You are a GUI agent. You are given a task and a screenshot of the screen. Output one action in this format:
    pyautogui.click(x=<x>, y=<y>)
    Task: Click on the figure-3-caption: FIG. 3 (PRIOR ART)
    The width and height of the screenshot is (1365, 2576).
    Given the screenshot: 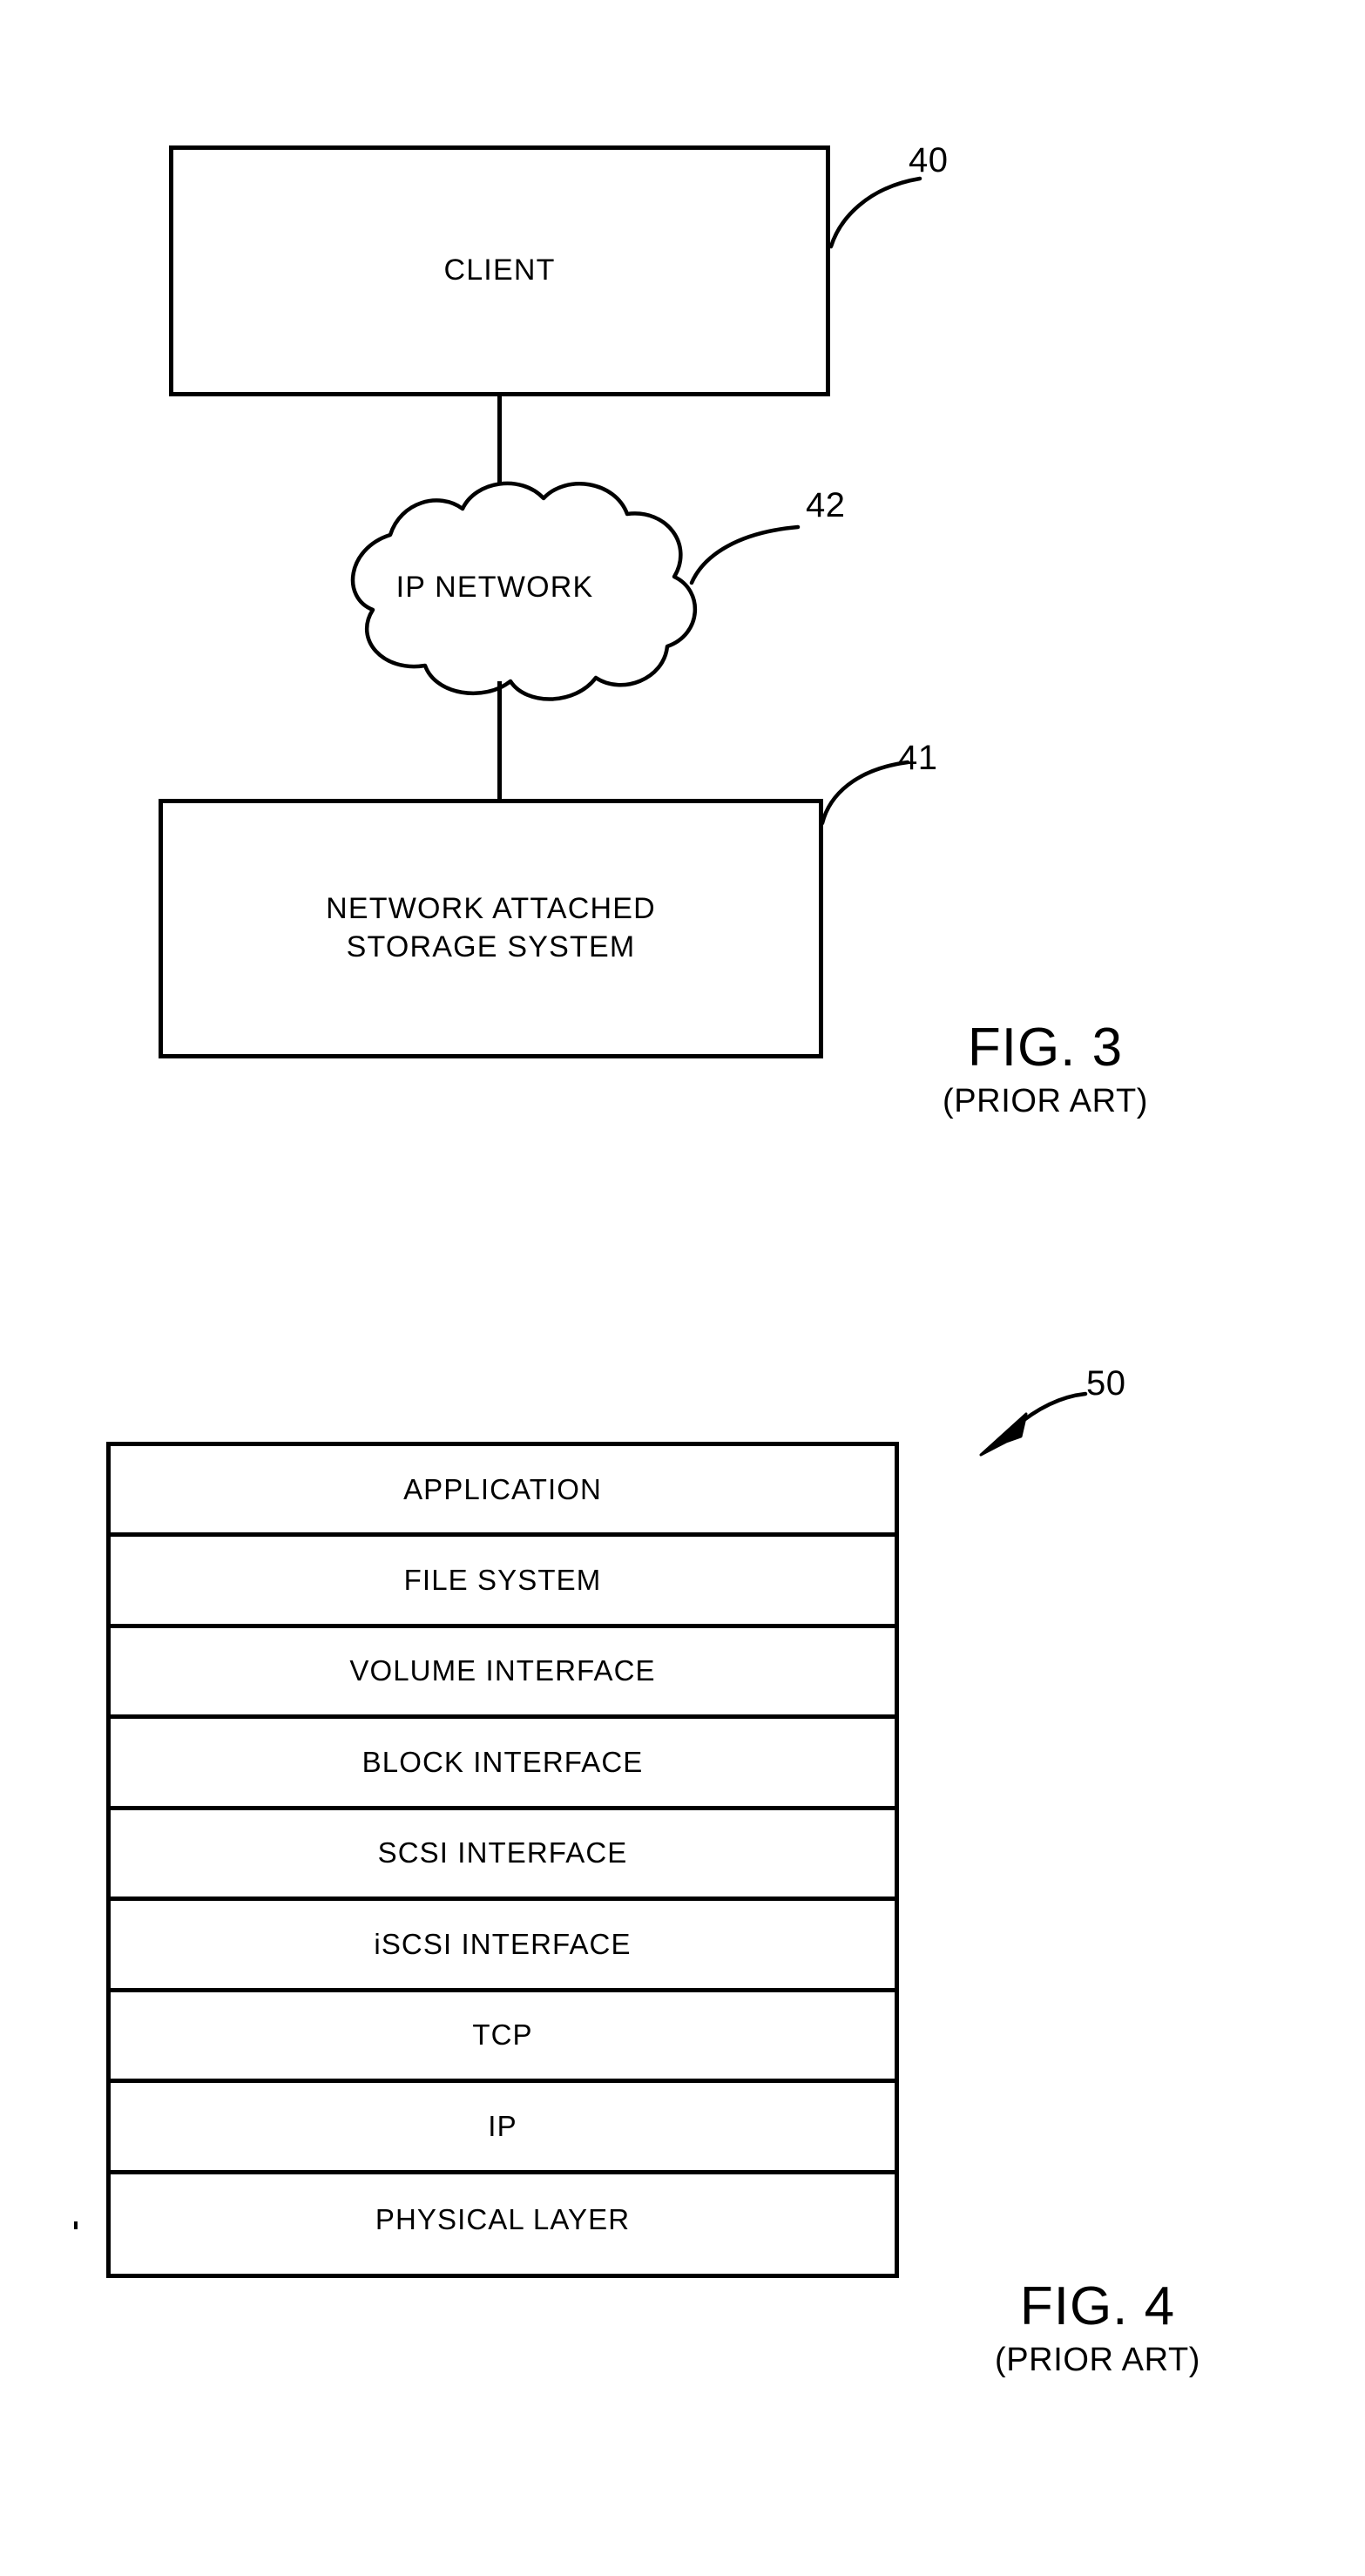 What is the action you would take?
    pyautogui.click(x=1045, y=1069)
    